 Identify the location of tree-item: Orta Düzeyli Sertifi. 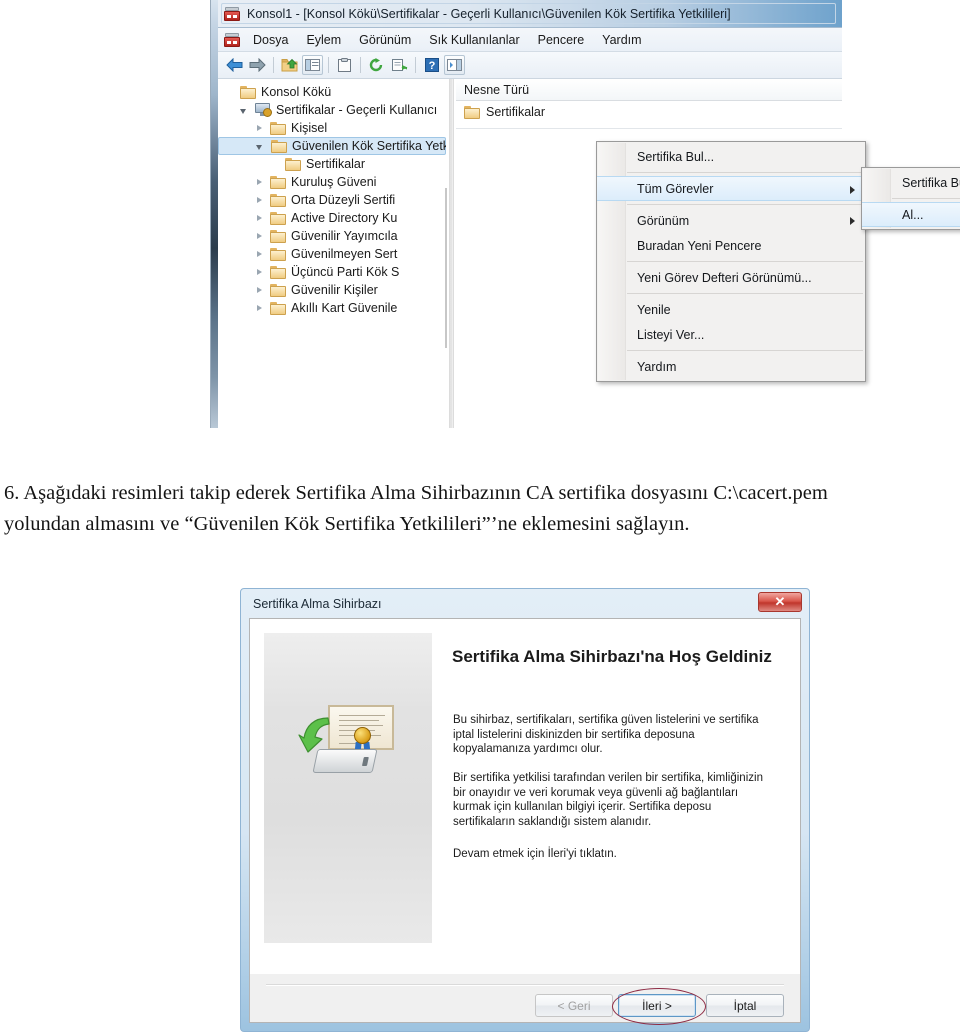
(332, 200).